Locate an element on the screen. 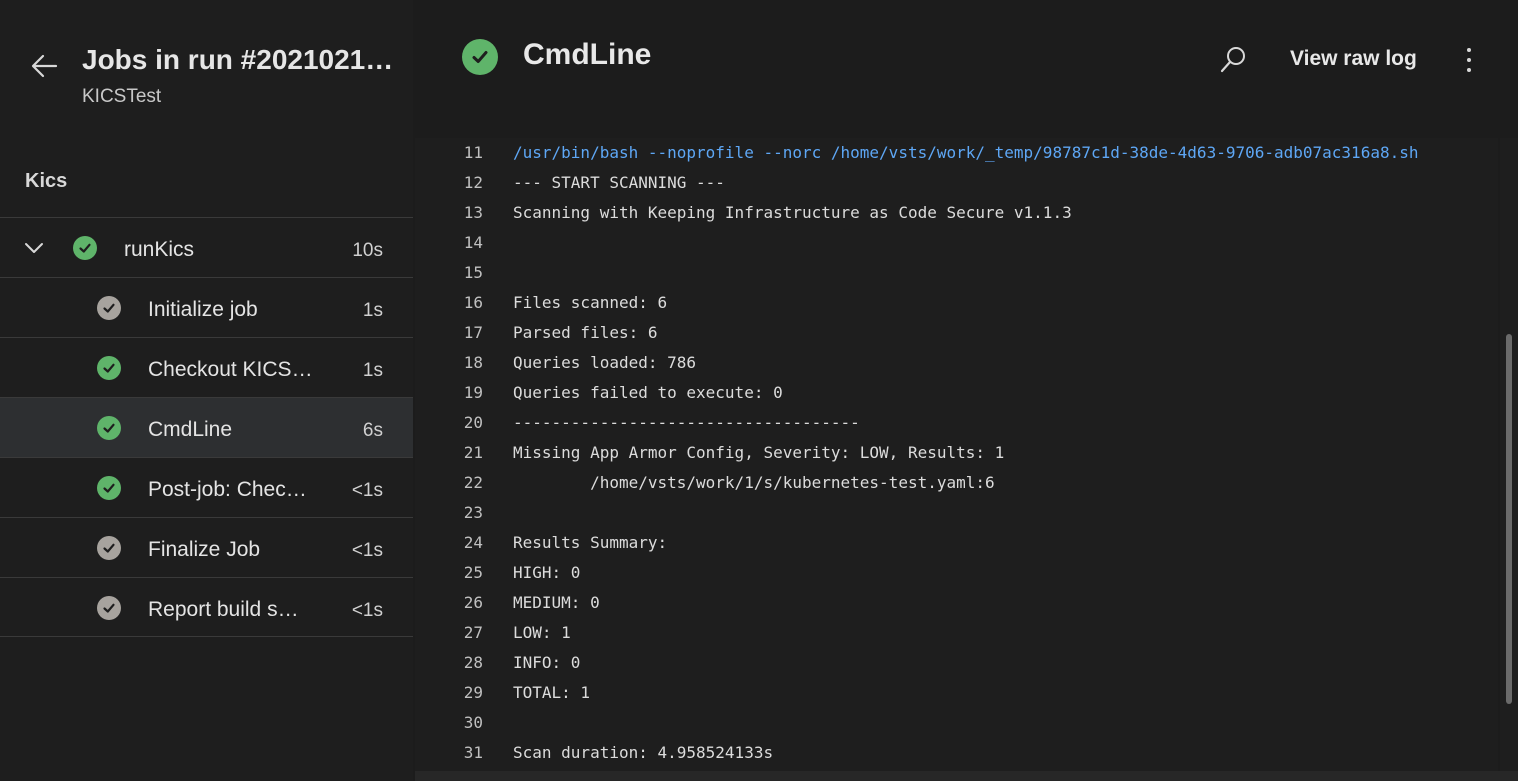  job-duration: 10s is located at coordinates (367, 250).